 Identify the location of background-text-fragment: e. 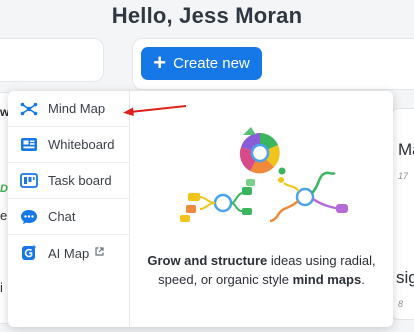
(4, 215).